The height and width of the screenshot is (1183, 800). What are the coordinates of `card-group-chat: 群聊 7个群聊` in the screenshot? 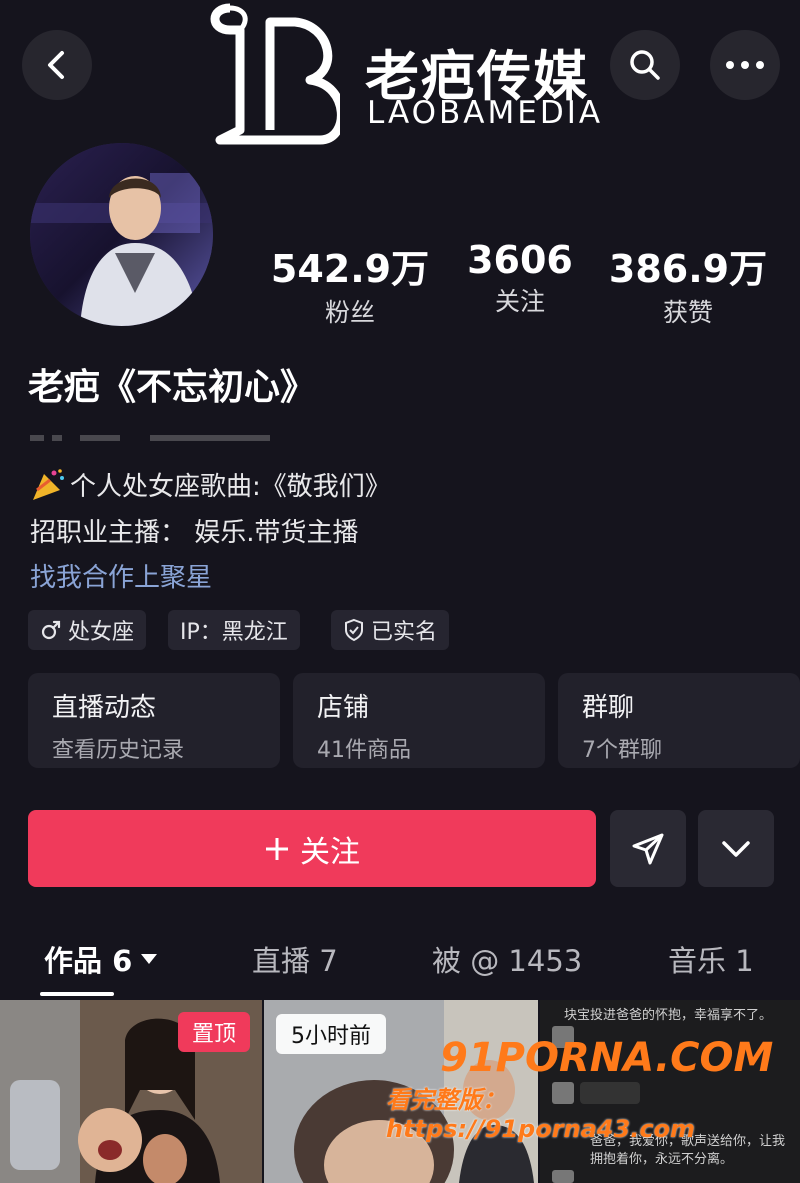 It's located at (679, 720).